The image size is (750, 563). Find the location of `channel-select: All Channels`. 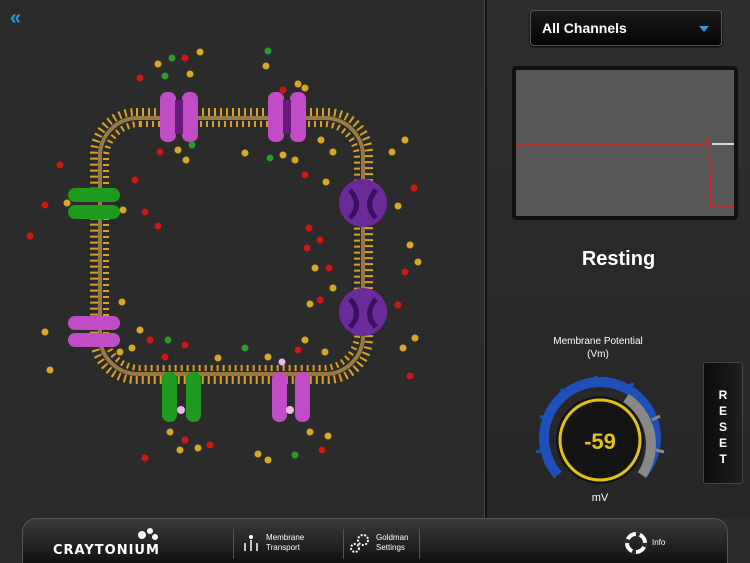

channel-select: All Channels is located at coordinates (626, 28).